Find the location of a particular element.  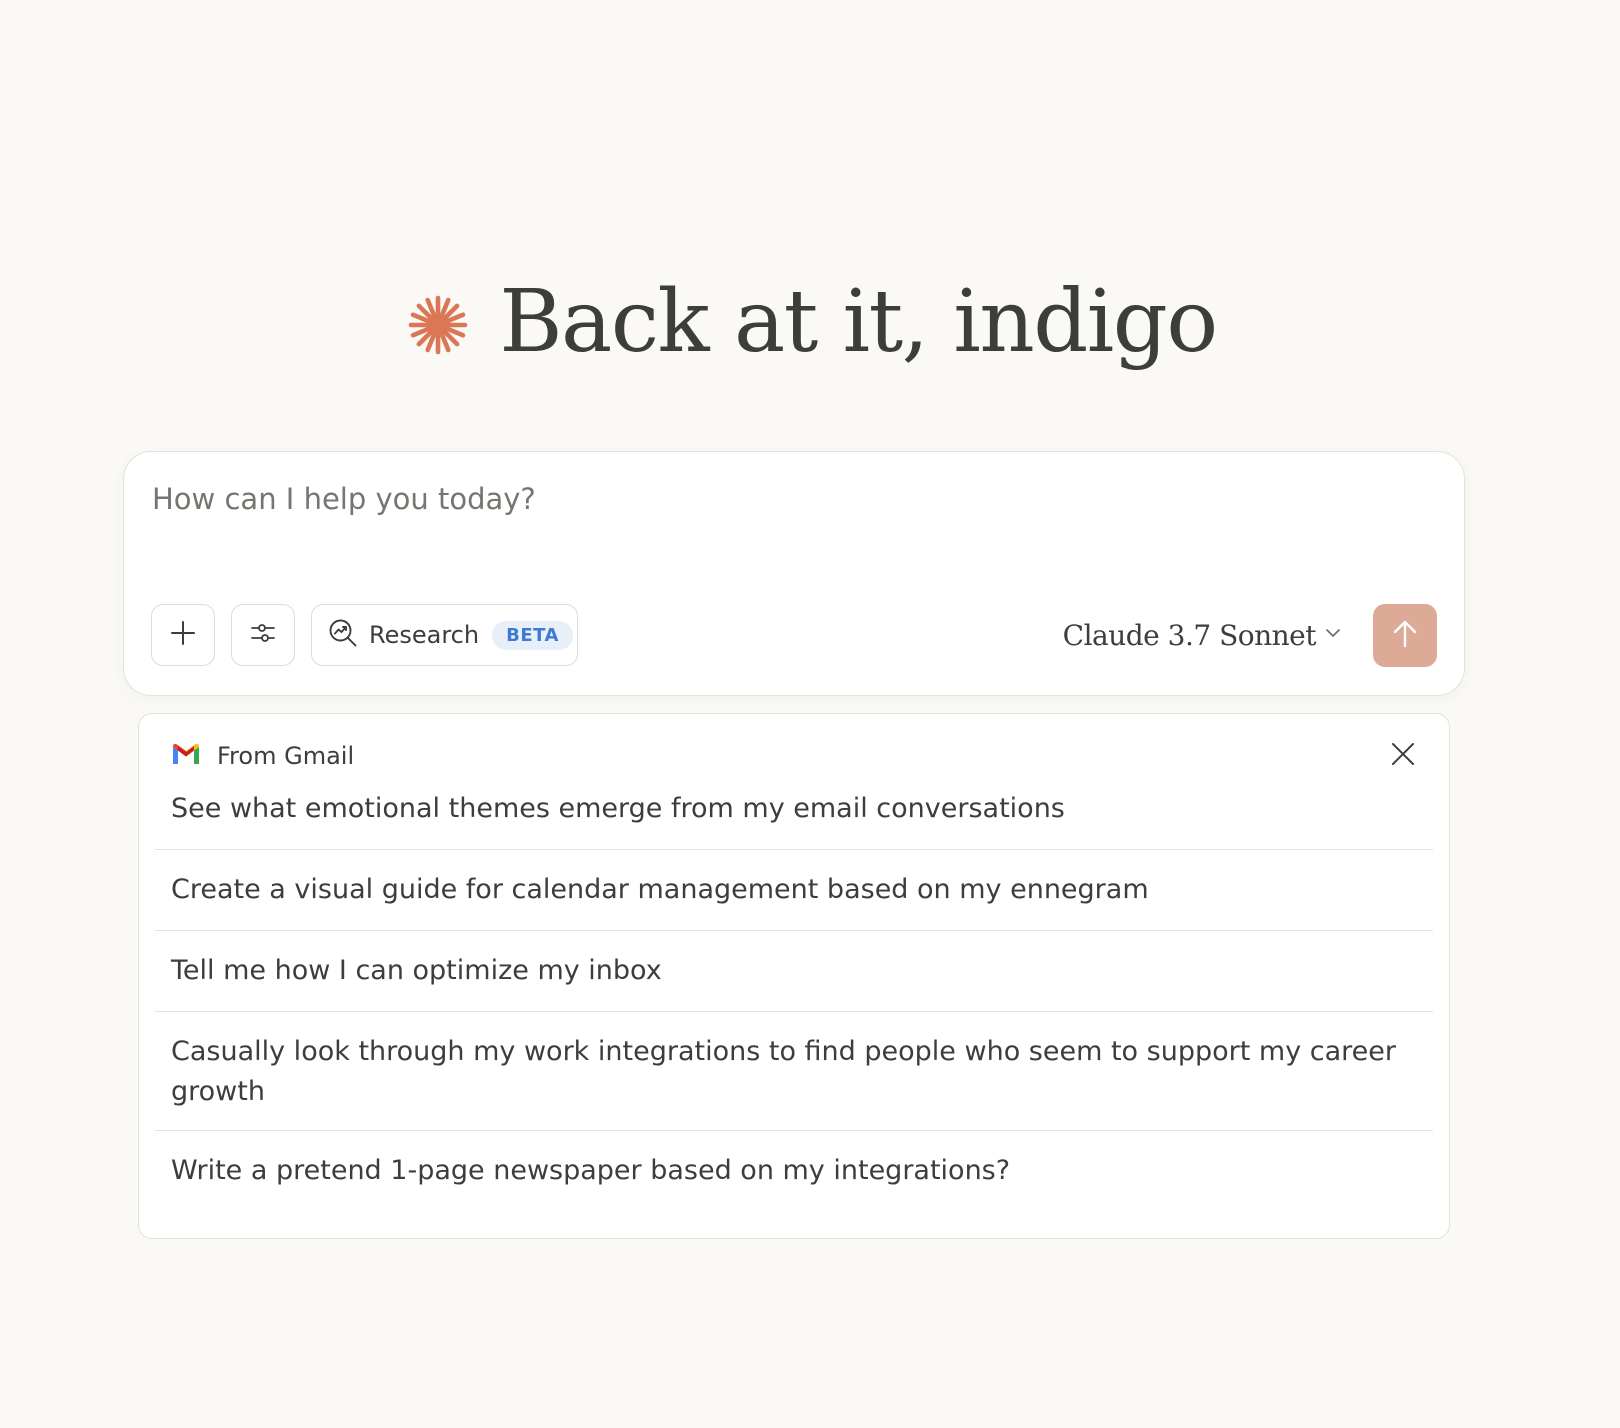

sliders-icon is located at coordinates (263, 635).